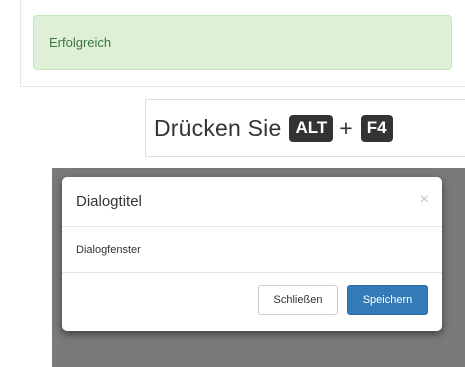 This screenshot has width=465, height=367. What do you see at coordinates (80, 42) in the screenshot?
I see `alert-text: Erfolgreich` at bounding box center [80, 42].